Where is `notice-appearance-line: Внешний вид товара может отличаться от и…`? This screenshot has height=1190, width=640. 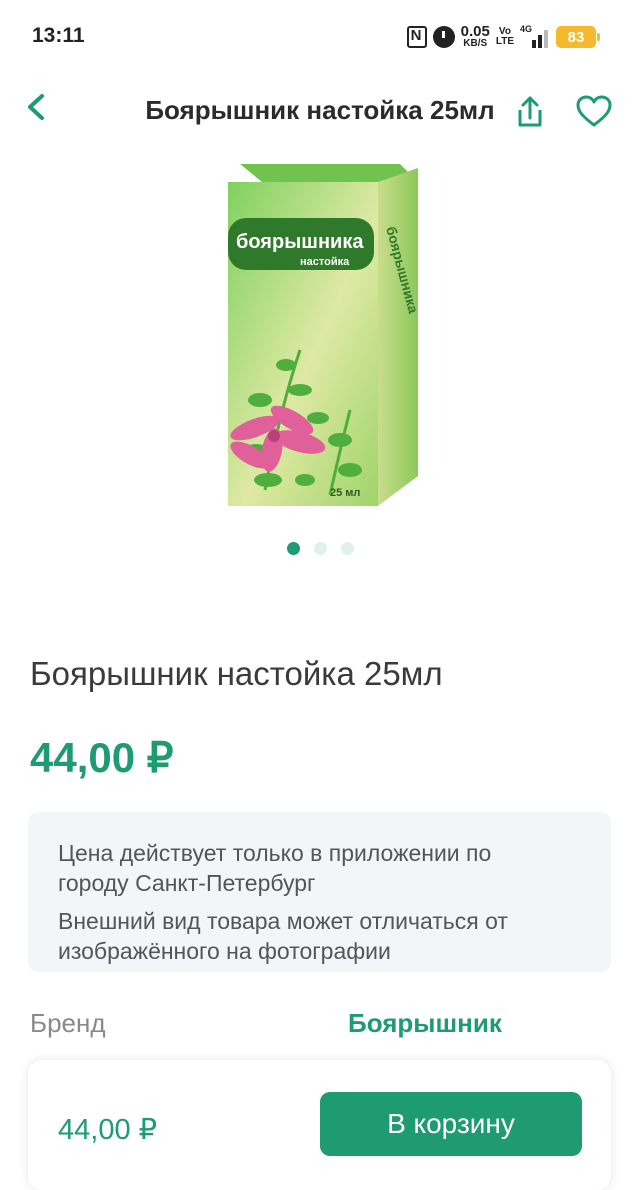
notice-appearance-line: Внешний вид товара может отличаться от и… is located at coordinates (283, 936).